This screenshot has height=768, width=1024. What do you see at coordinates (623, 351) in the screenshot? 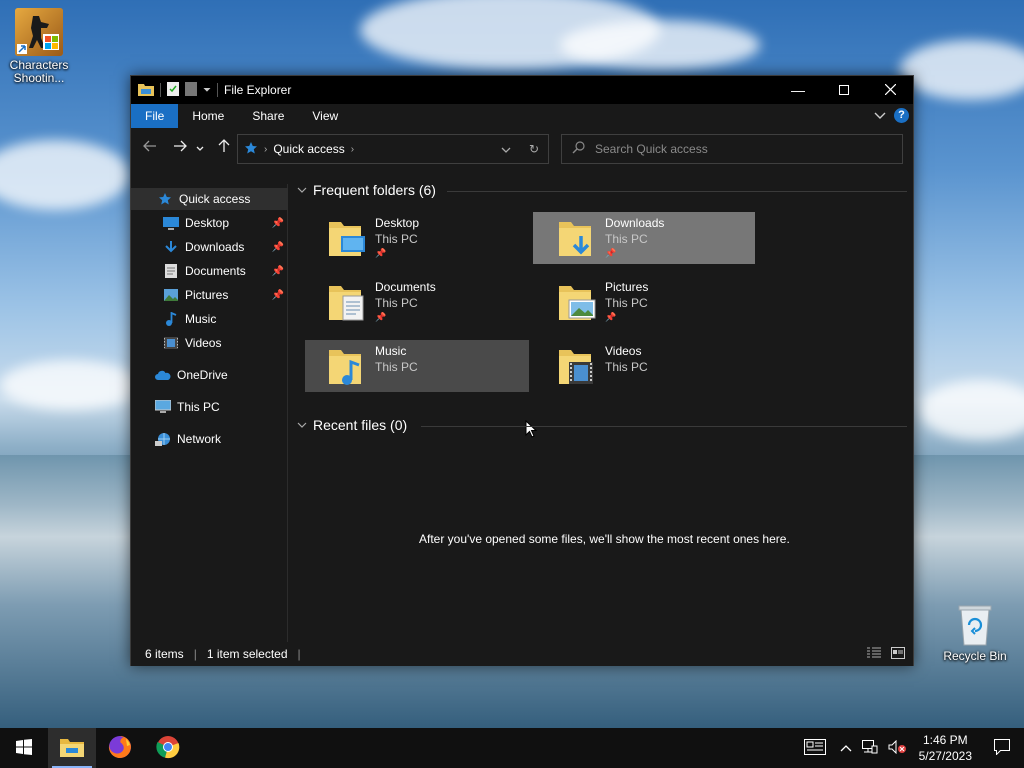
I see `folder-name: Videos` at bounding box center [623, 351].